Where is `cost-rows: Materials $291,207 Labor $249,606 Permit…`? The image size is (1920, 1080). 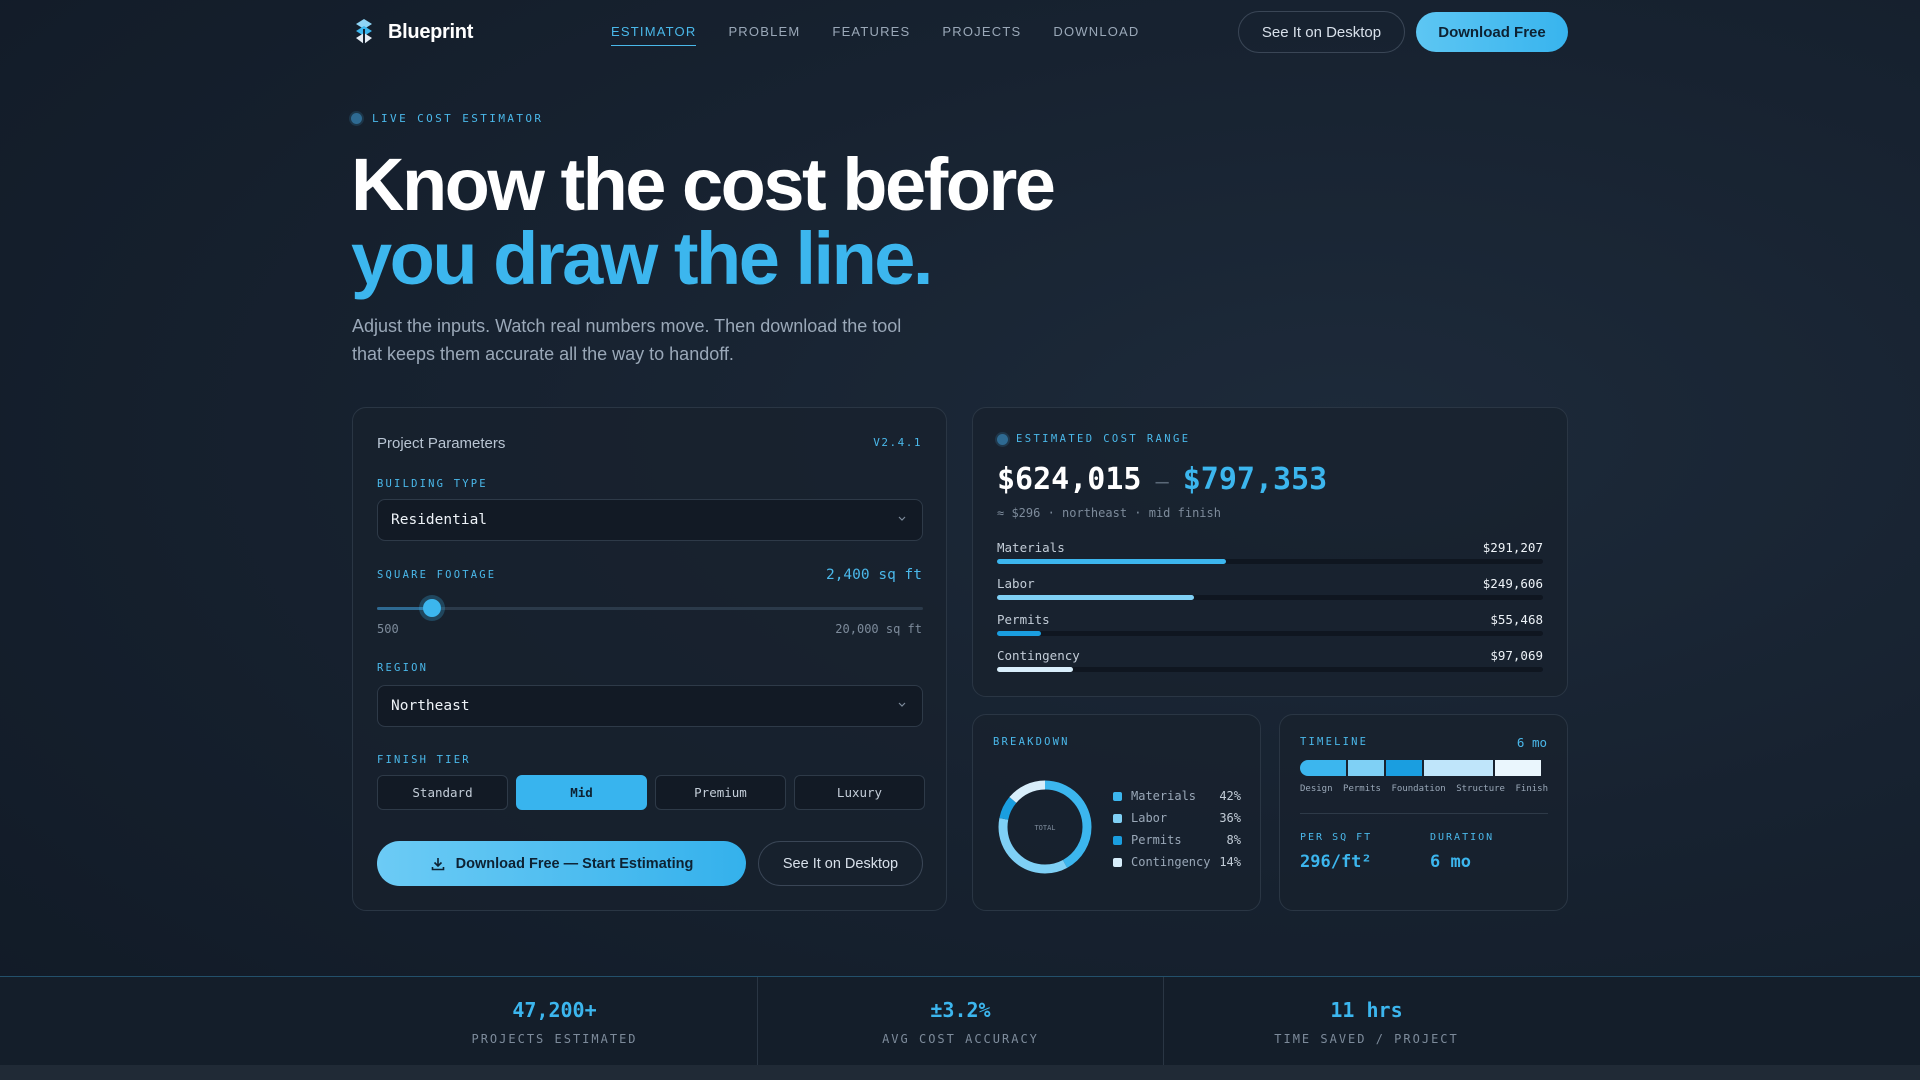
cost-rows: Materials $291,207 Labor $249,606 Permit… is located at coordinates (1270, 612).